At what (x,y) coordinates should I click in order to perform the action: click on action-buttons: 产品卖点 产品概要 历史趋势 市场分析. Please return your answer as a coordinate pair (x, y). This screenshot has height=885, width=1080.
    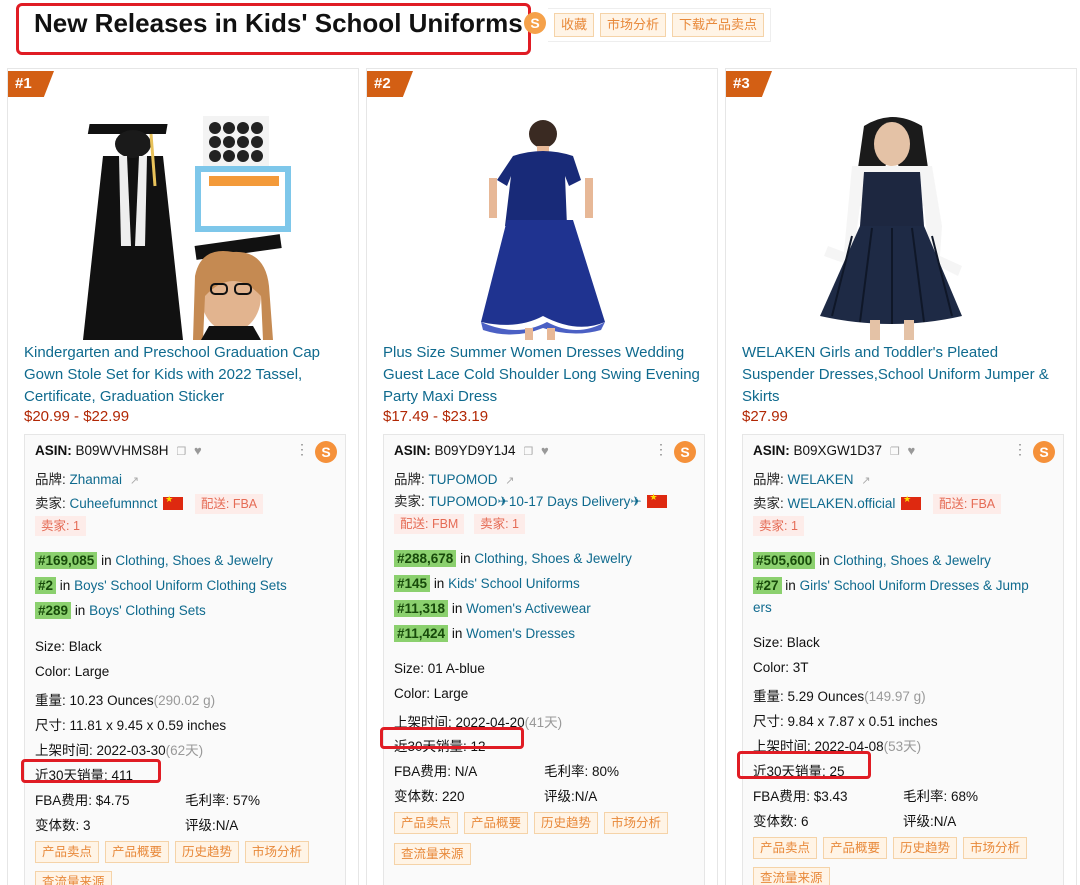
    Looking at the image, I should click on (172, 852).